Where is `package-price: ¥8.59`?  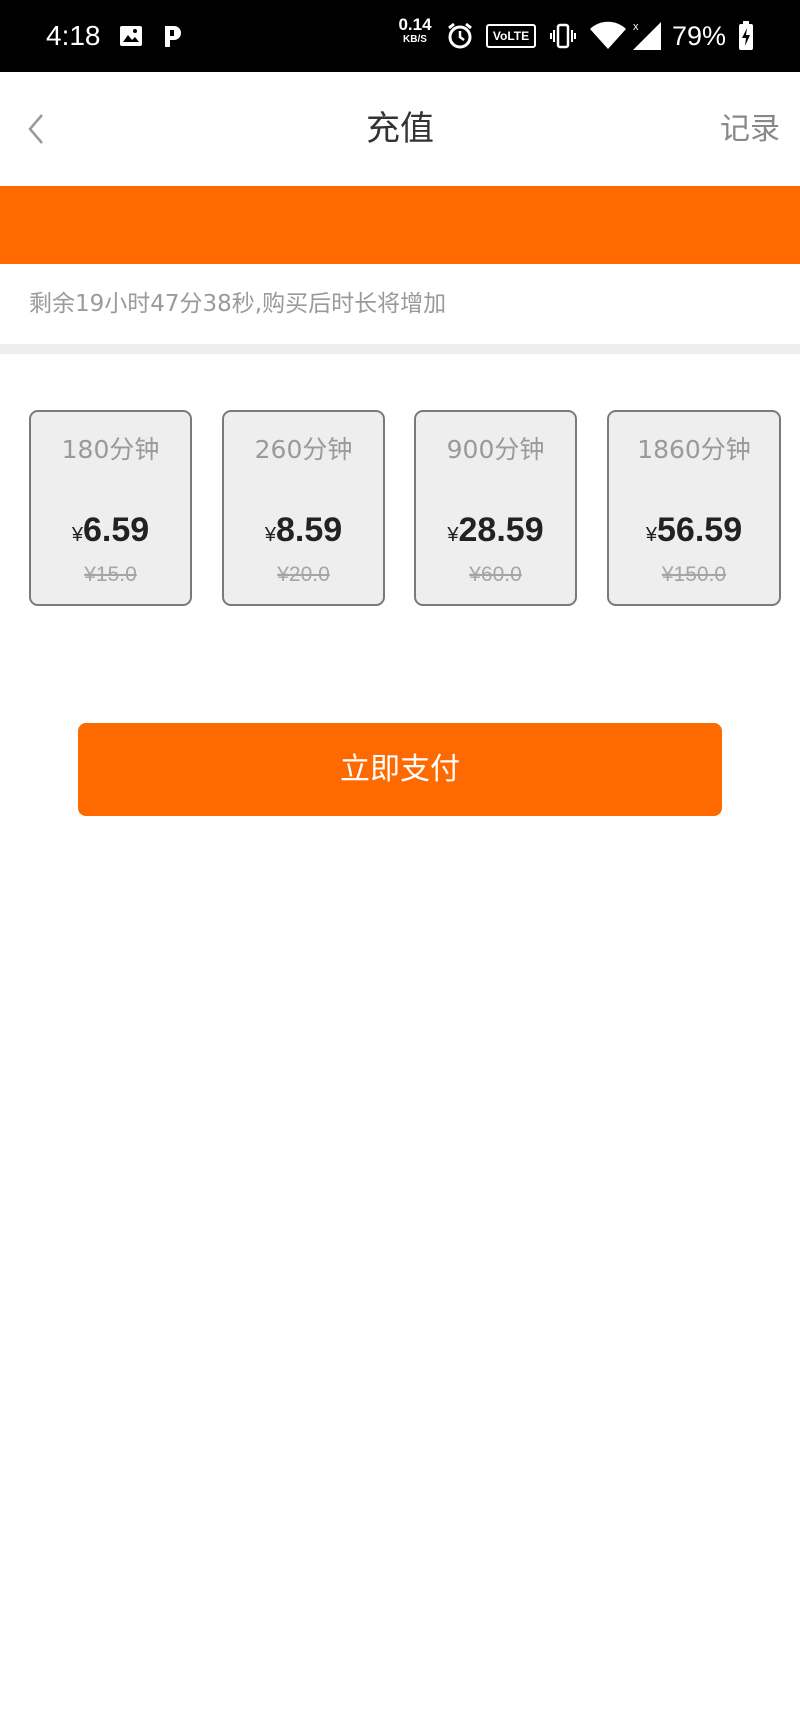 package-price: ¥8.59 is located at coordinates (303, 533).